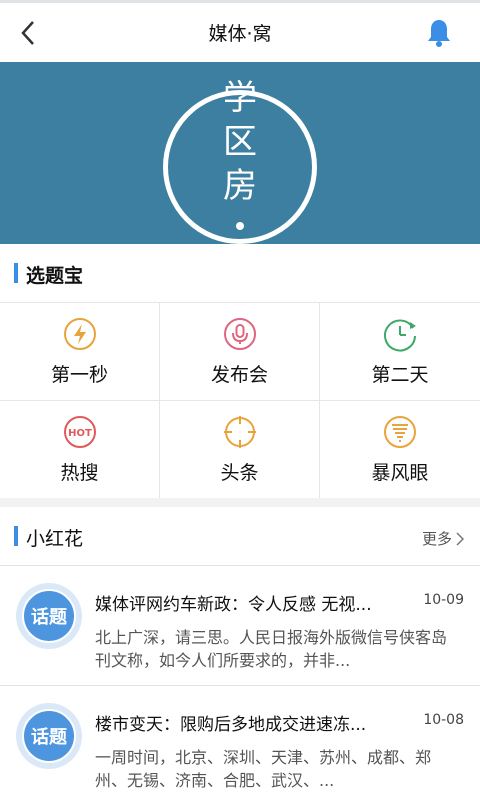 The width and height of the screenshot is (480, 800). Describe the element at coordinates (239, 334) in the screenshot. I see `microphone-icon` at that location.